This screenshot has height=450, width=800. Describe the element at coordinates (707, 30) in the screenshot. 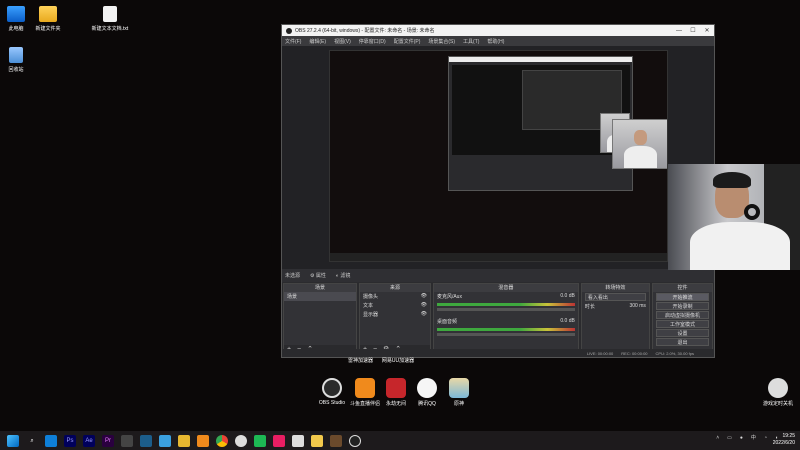

I see `close-icon: ✕` at that location.